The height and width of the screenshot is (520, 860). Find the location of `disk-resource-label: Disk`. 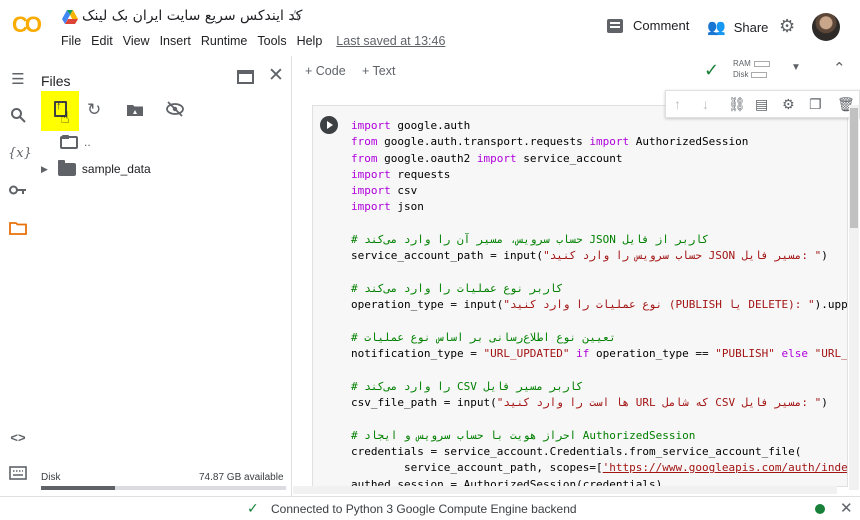

disk-resource-label: Disk is located at coordinates (741, 74).